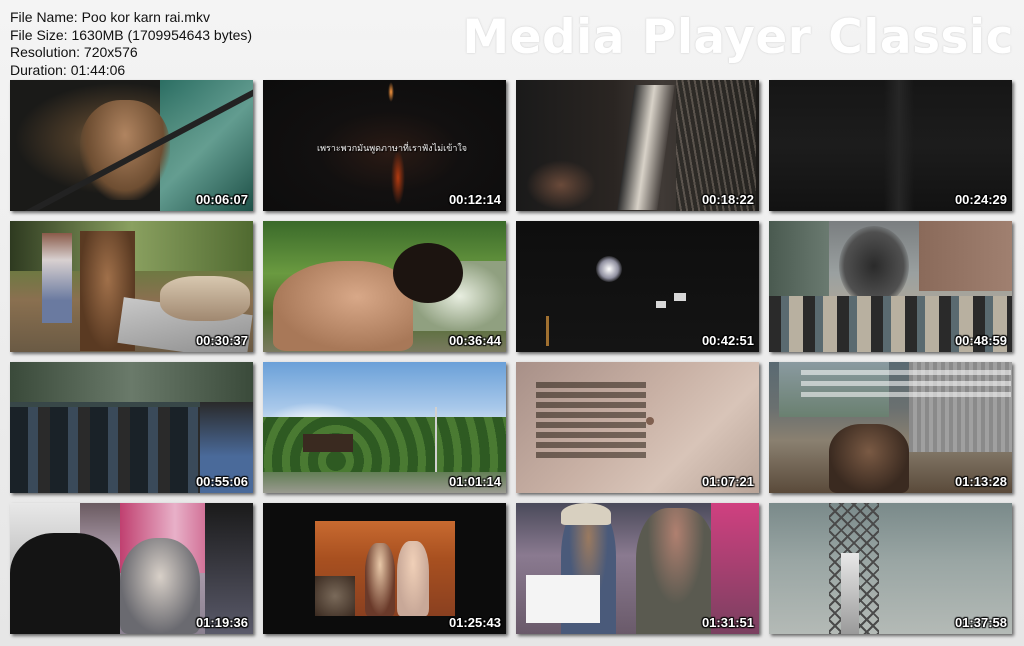  I want to click on timestamp: 00:18:22, so click(727, 199).